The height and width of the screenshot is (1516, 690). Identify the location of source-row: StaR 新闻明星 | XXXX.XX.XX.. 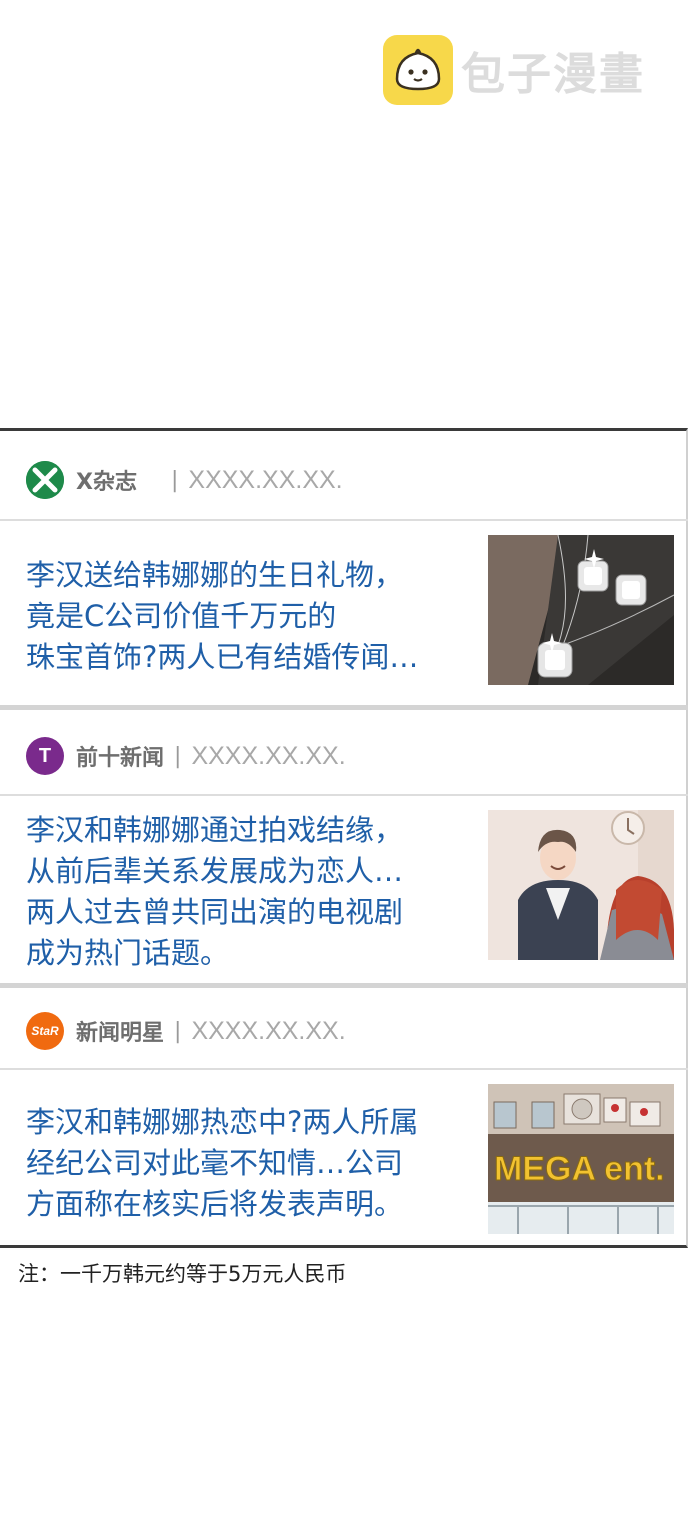
(344, 1031).